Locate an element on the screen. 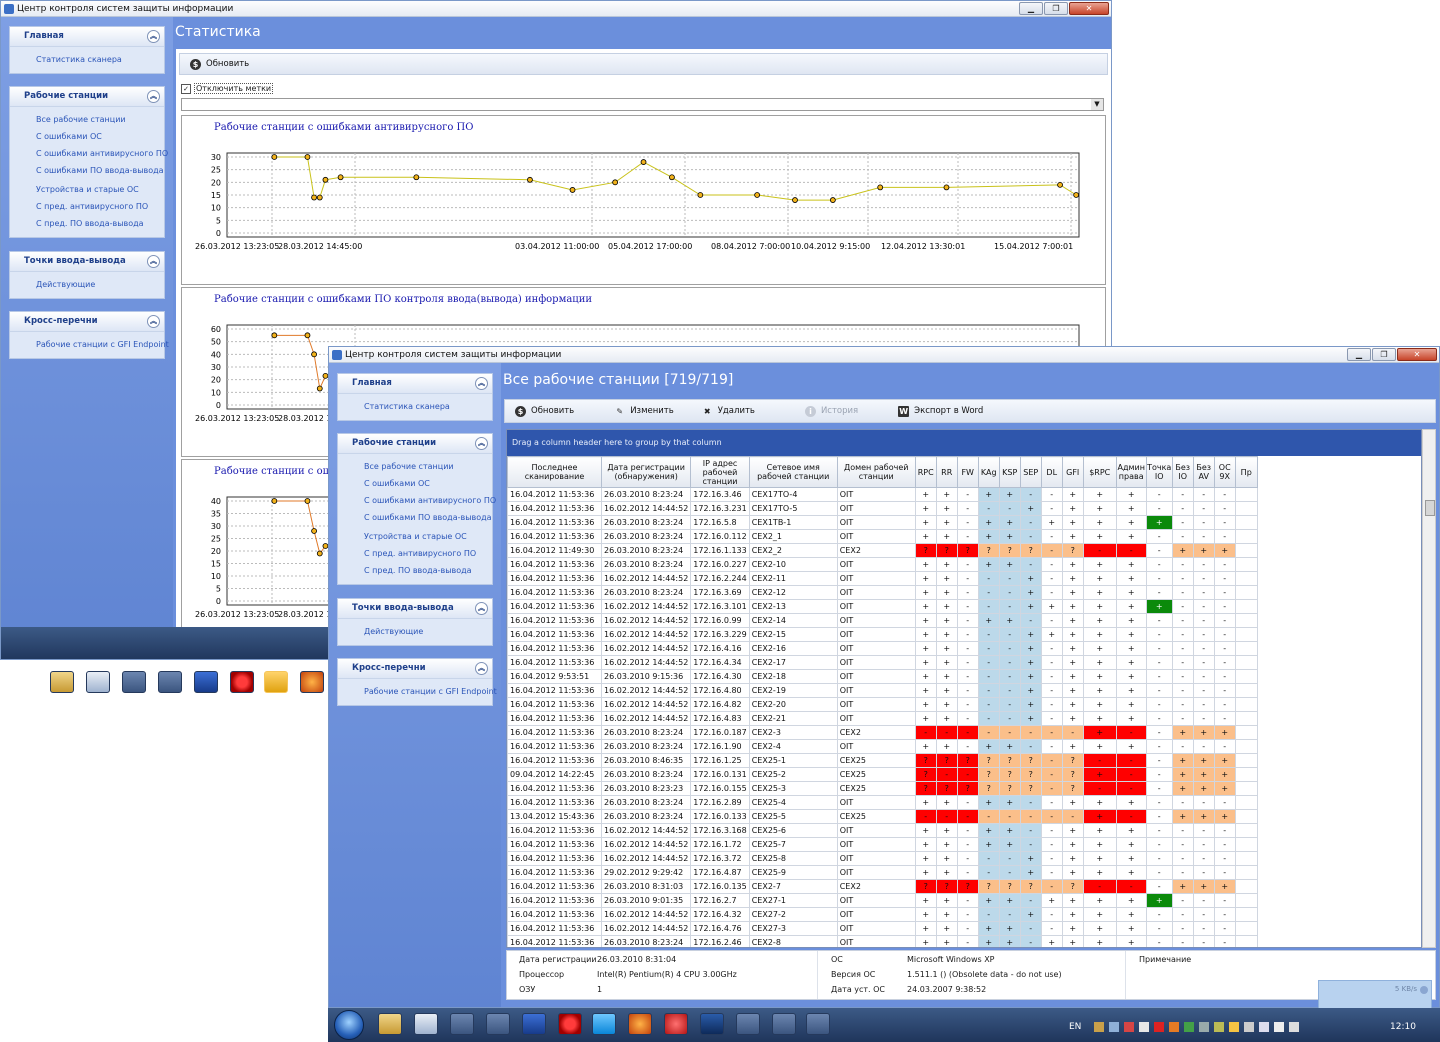 This screenshot has height=1042, width=1440. photoshop-icon is located at coordinates (712, 1024).